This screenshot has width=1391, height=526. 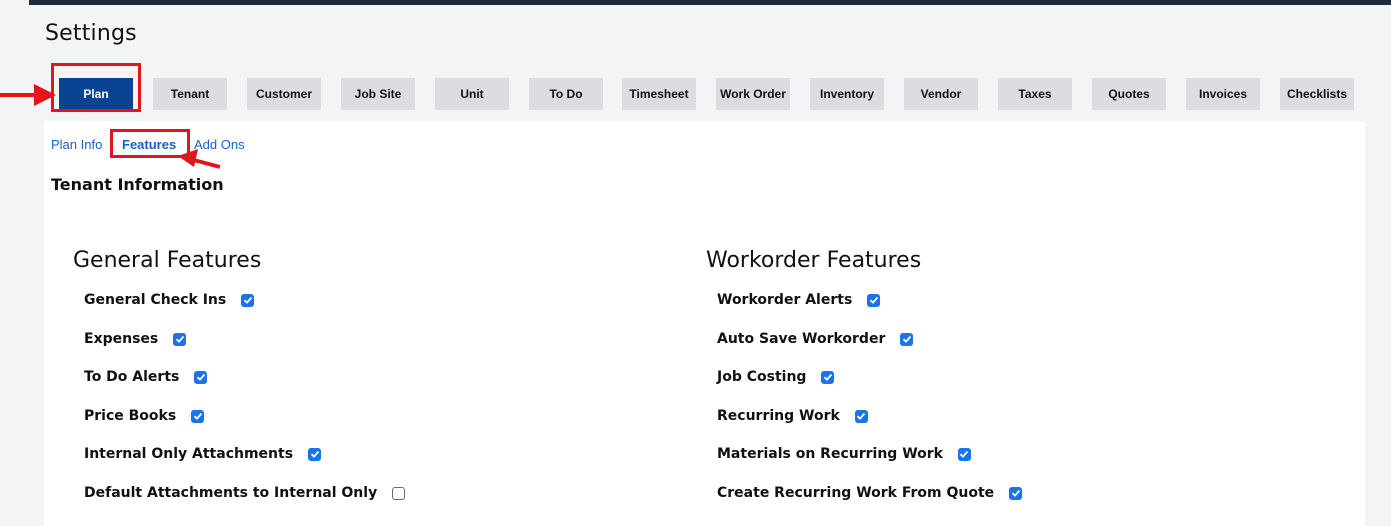 What do you see at coordinates (1223, 94) in the screenshot?
I see `tab-invoices: Invoices` at bounding box center [1223, 94].